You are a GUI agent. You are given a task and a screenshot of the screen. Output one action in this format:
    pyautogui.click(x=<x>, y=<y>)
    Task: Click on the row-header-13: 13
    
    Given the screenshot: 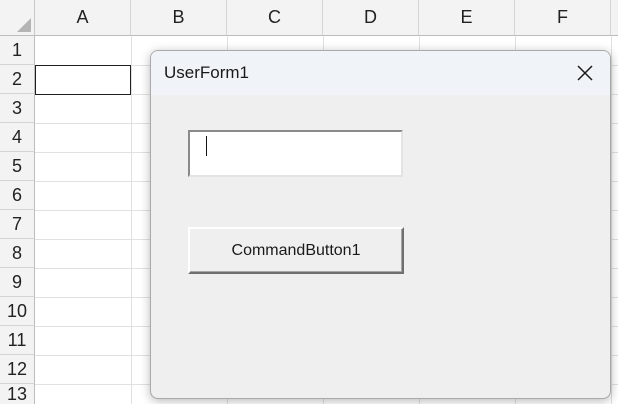 What is the action you would take?
    pyautogui.click(x=17, y=394)
    